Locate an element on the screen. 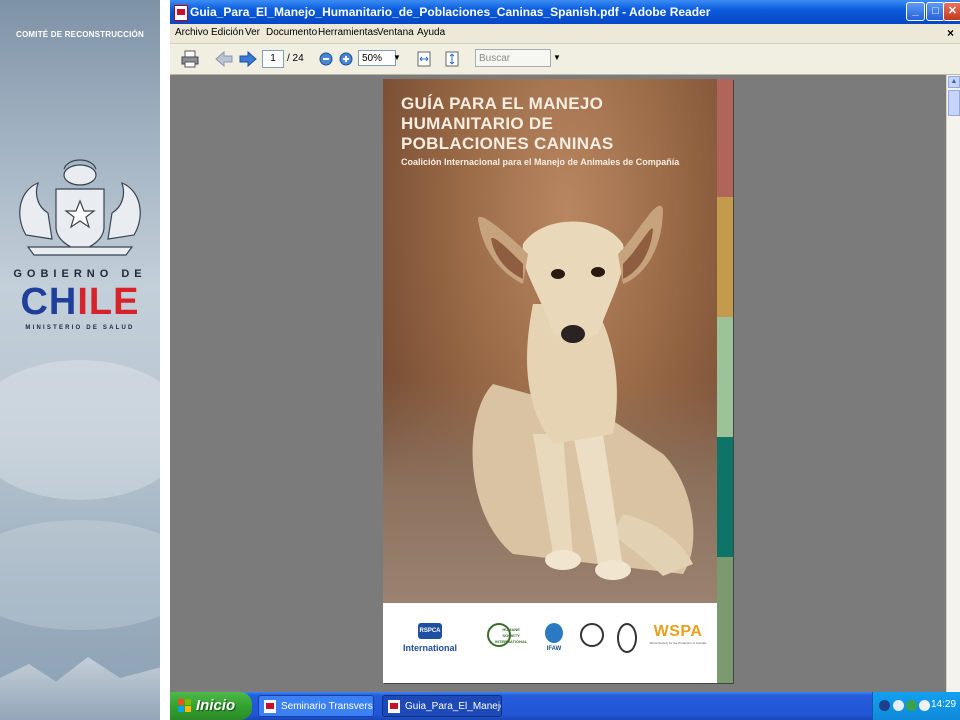 Image resolution: width=960 pixels, height=720 pixels. start-button: Inicio is located at coordinates (211, 706).